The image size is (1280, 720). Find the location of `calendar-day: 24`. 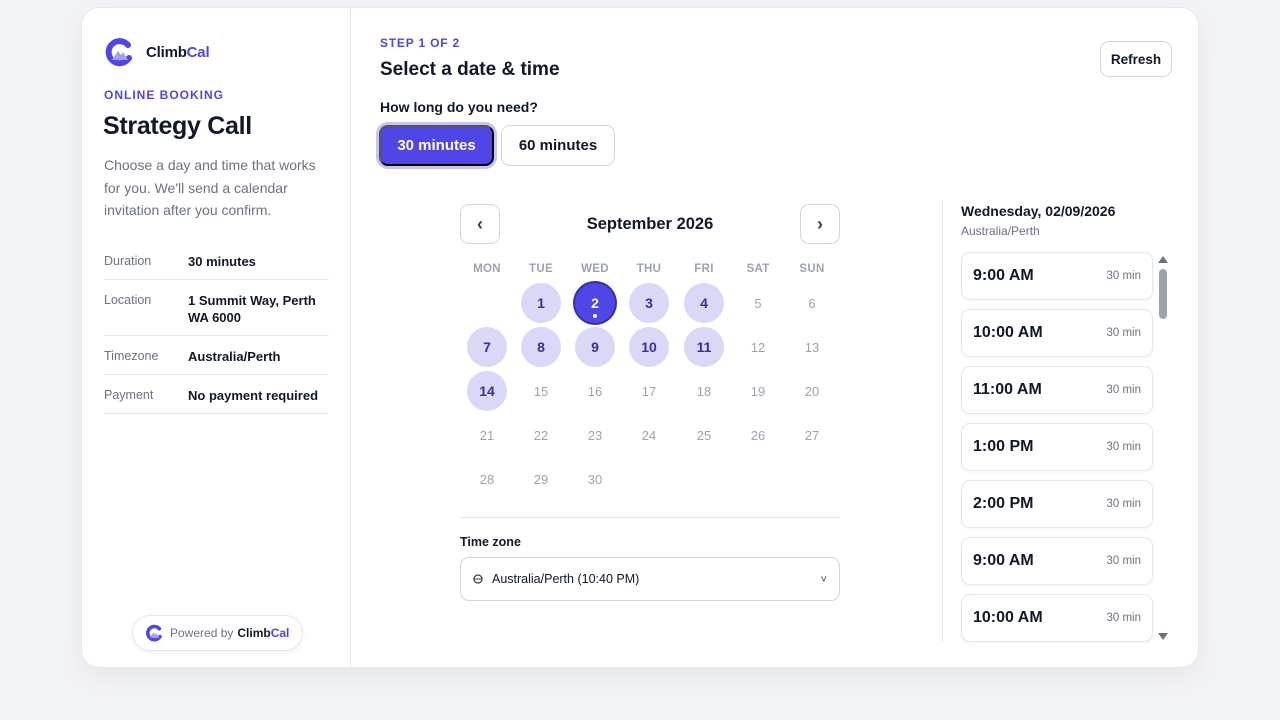

calendar-day: 24 is located at coordinates (649, 435).